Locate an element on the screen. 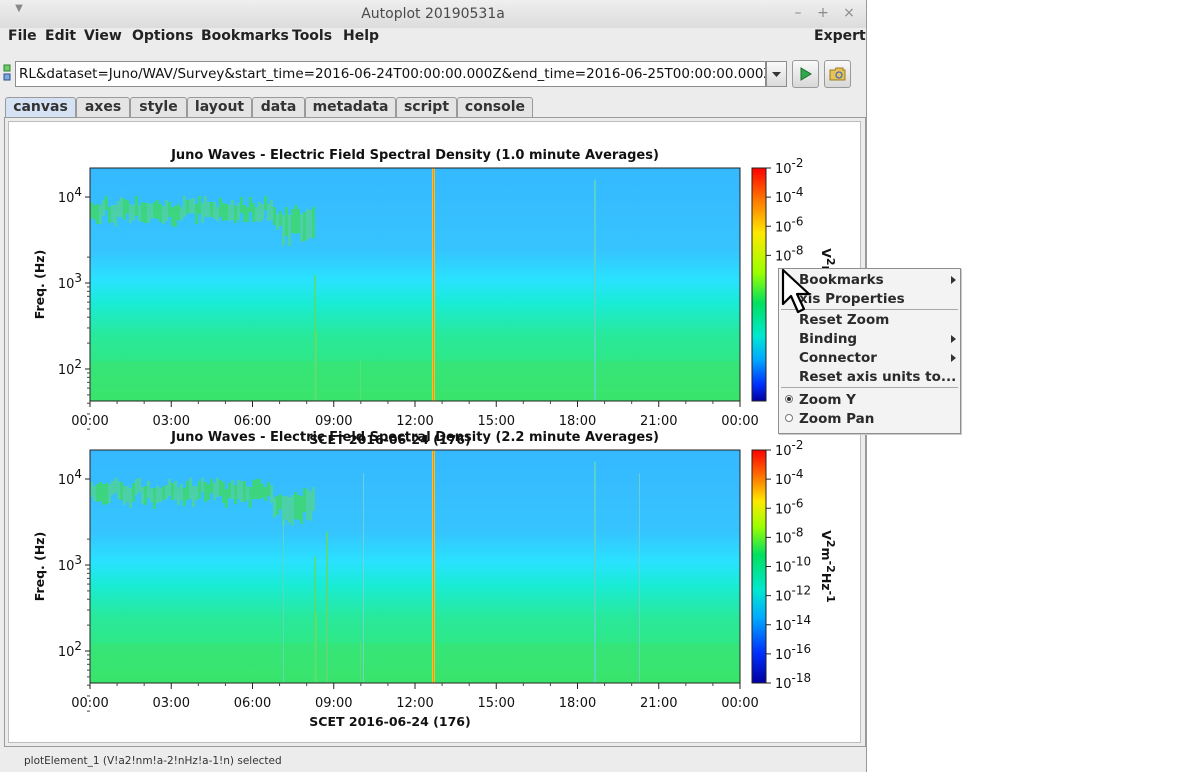 The image size is (1197, 772). x-tick-label: 09:00 is located at coordinates (333, 703).